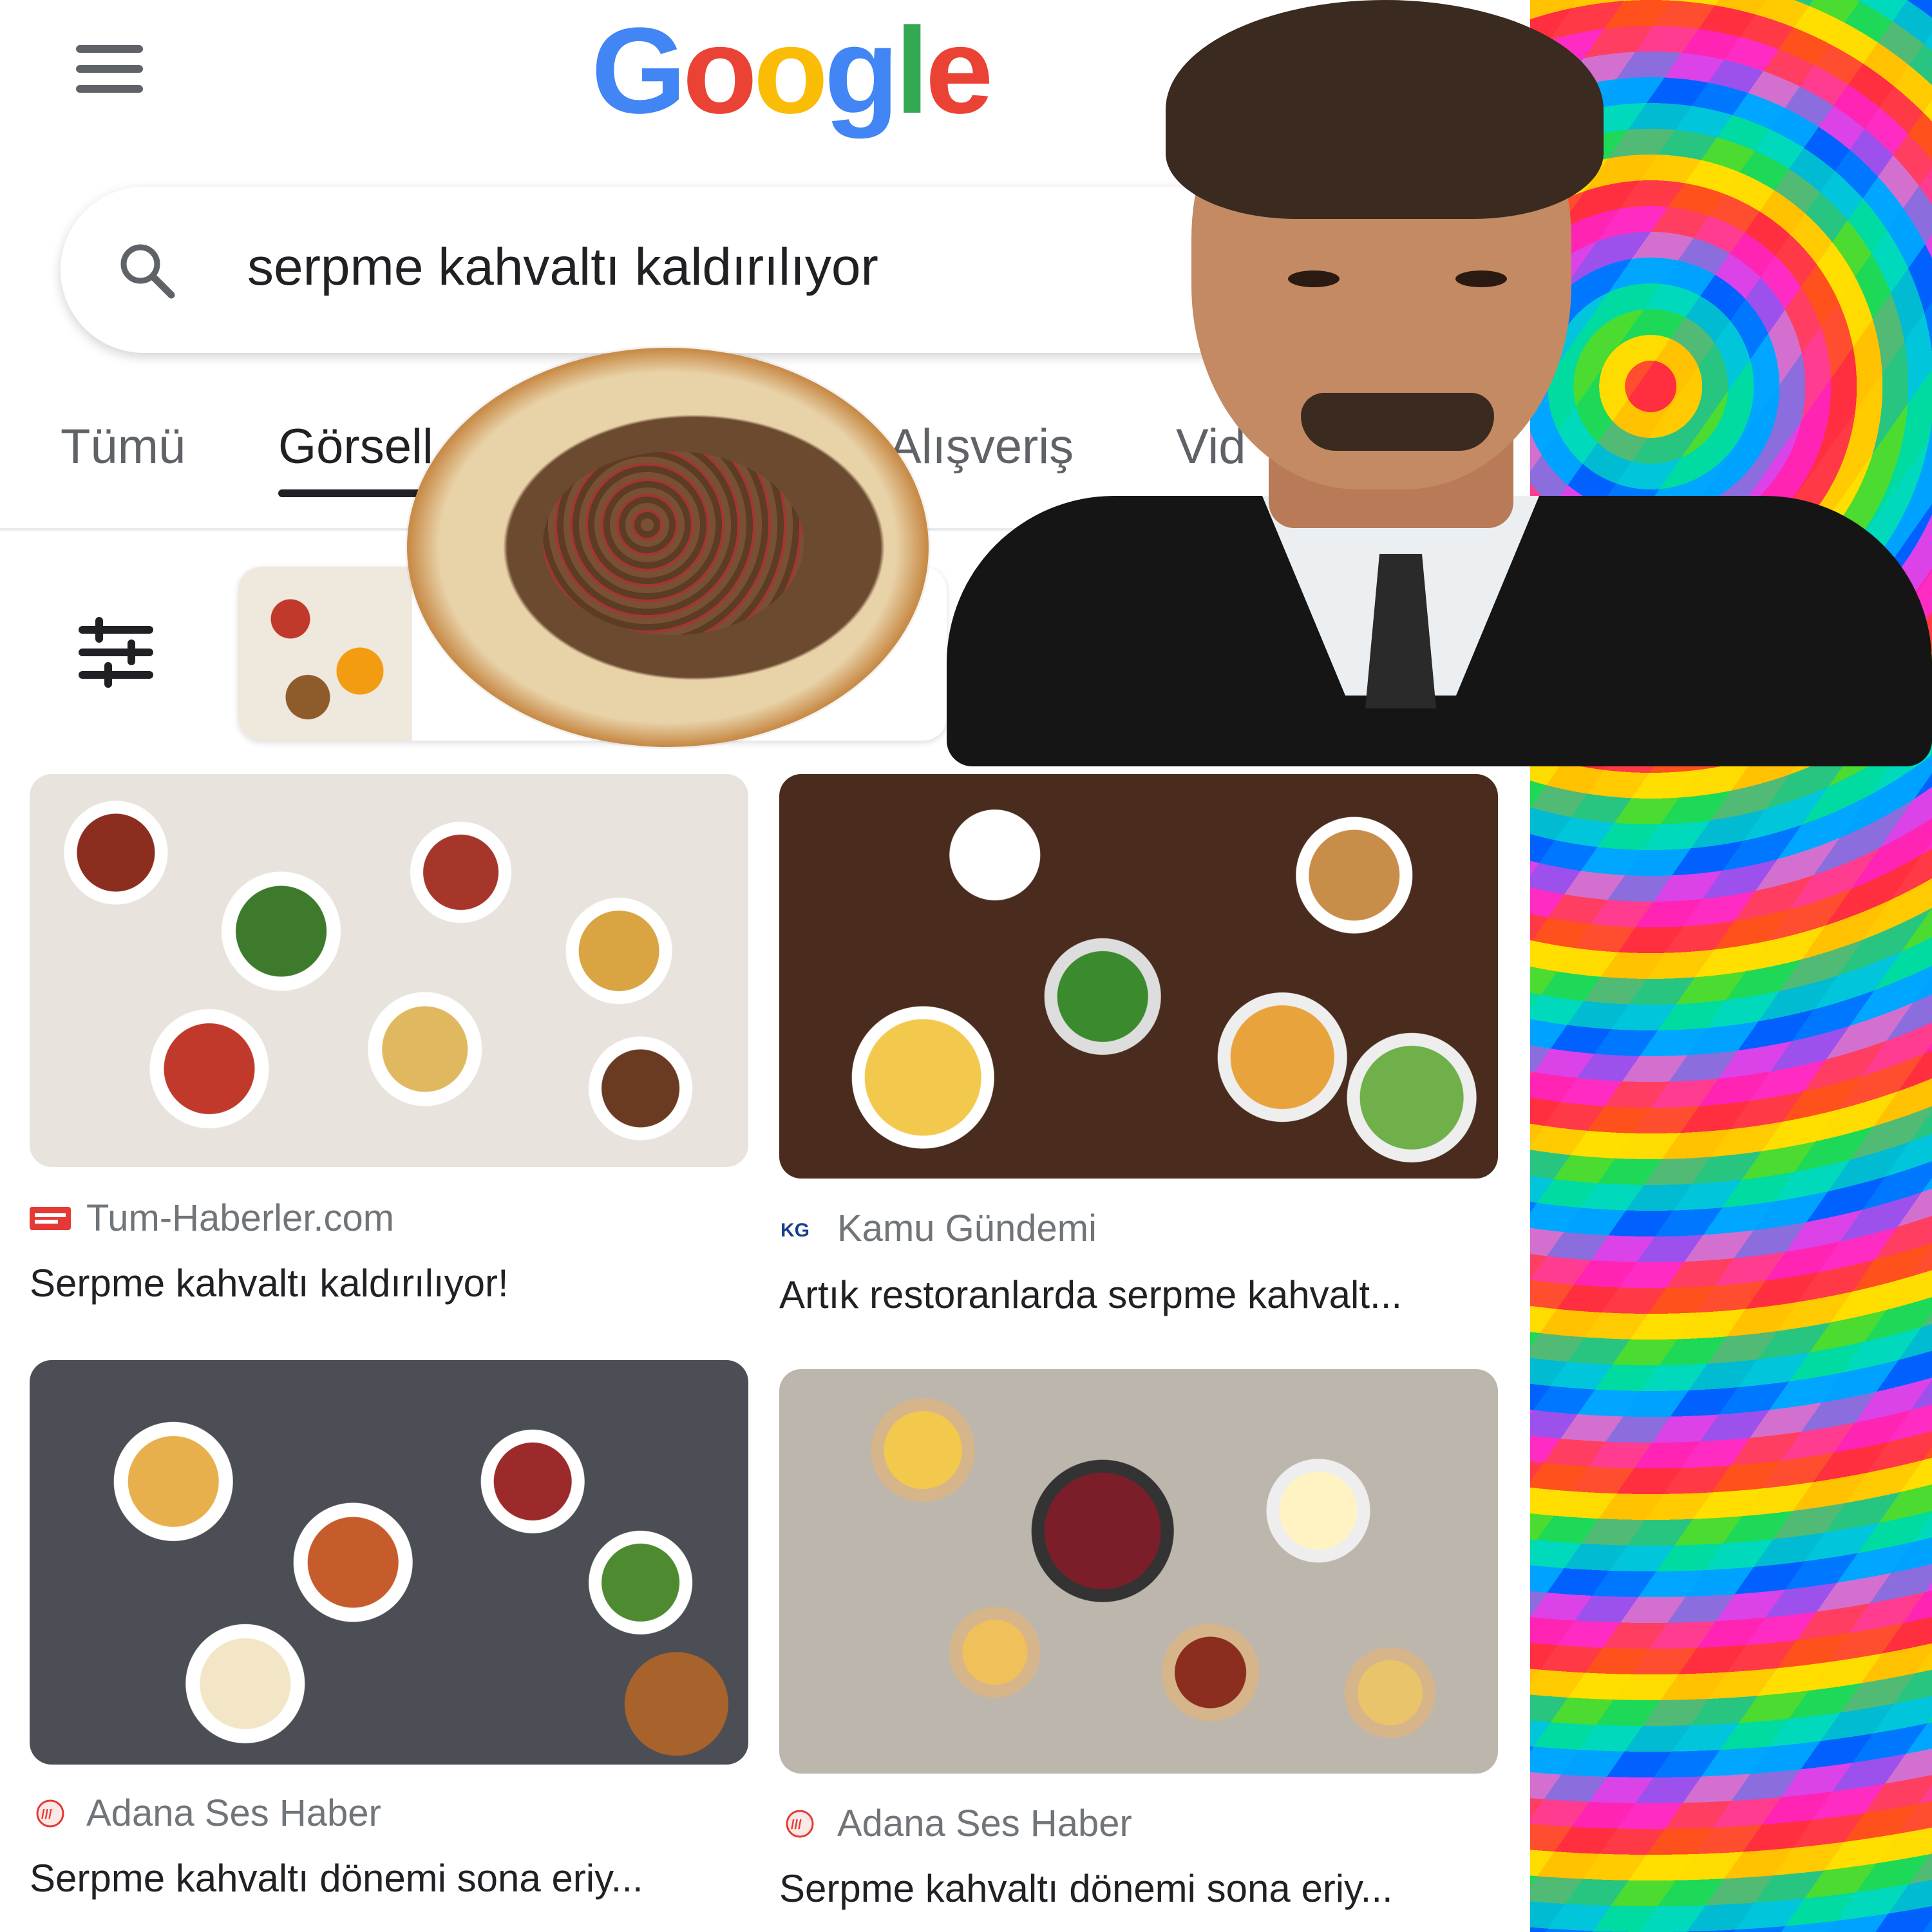 This screenshot has width=1932, height=1932. I want to click on kamu-gundemi-favicon: KG, so click(795, 1230).